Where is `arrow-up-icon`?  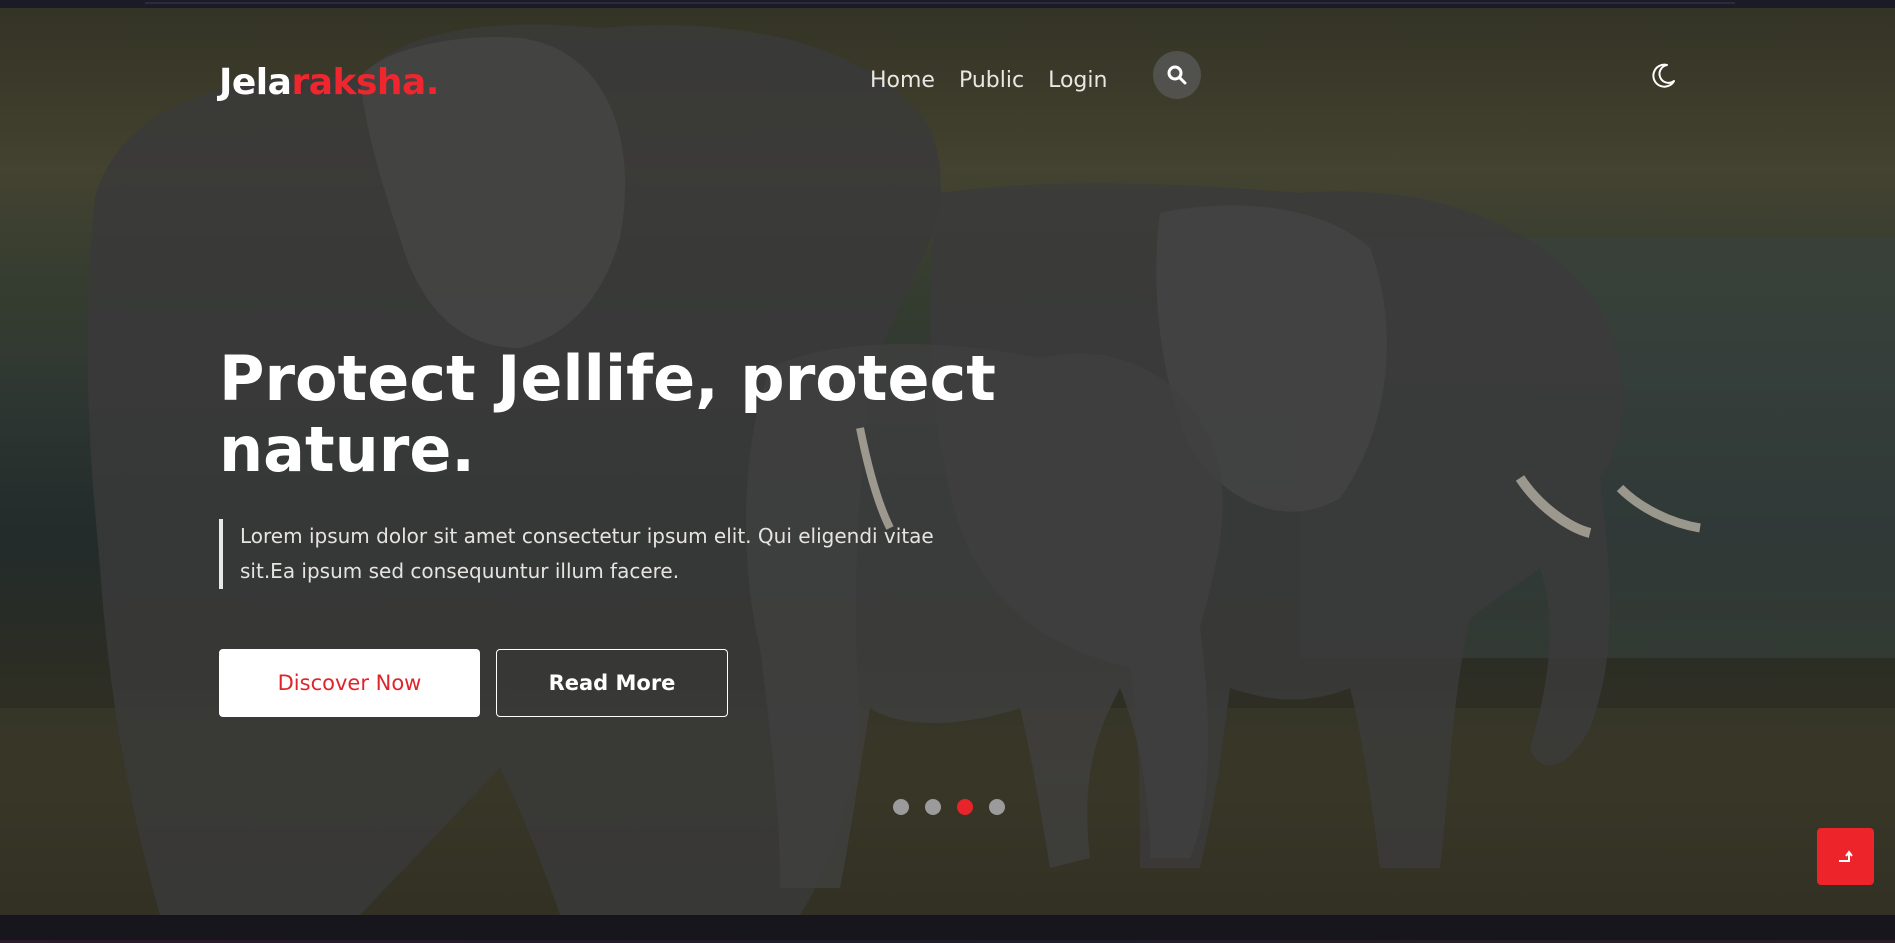 arrow-up-icon is located at coordinates (1845, 855).